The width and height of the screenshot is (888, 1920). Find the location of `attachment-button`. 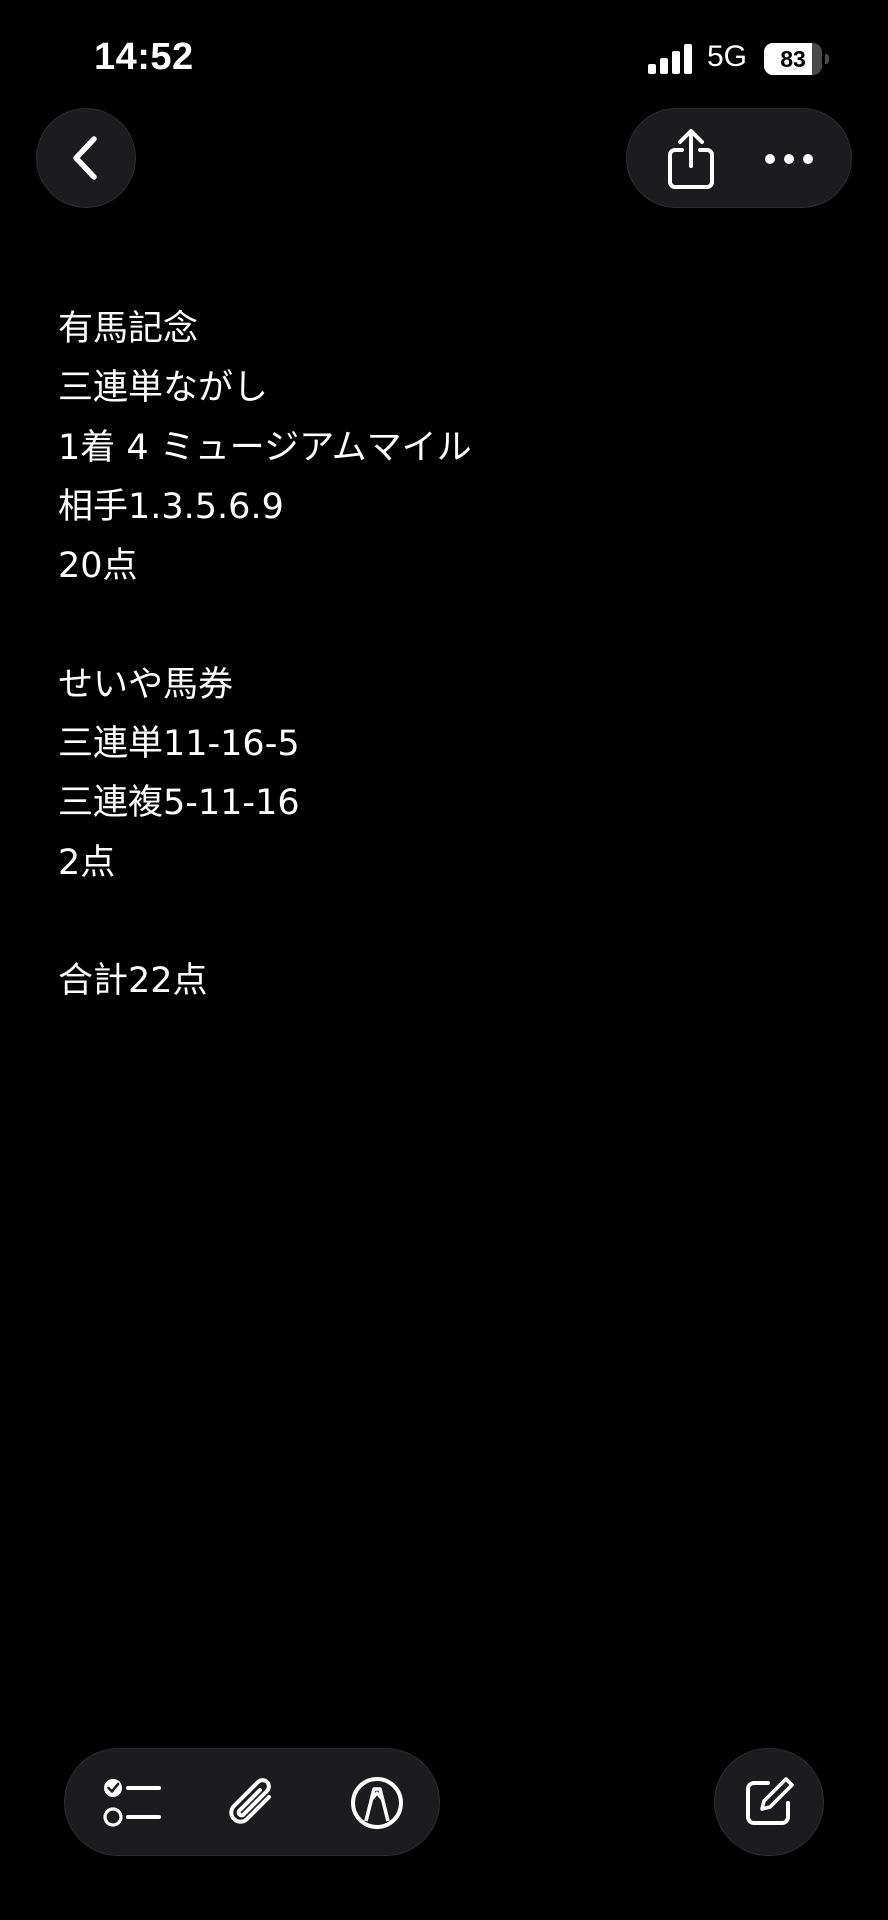

attachment-button is located at coordinates (253, 1803).